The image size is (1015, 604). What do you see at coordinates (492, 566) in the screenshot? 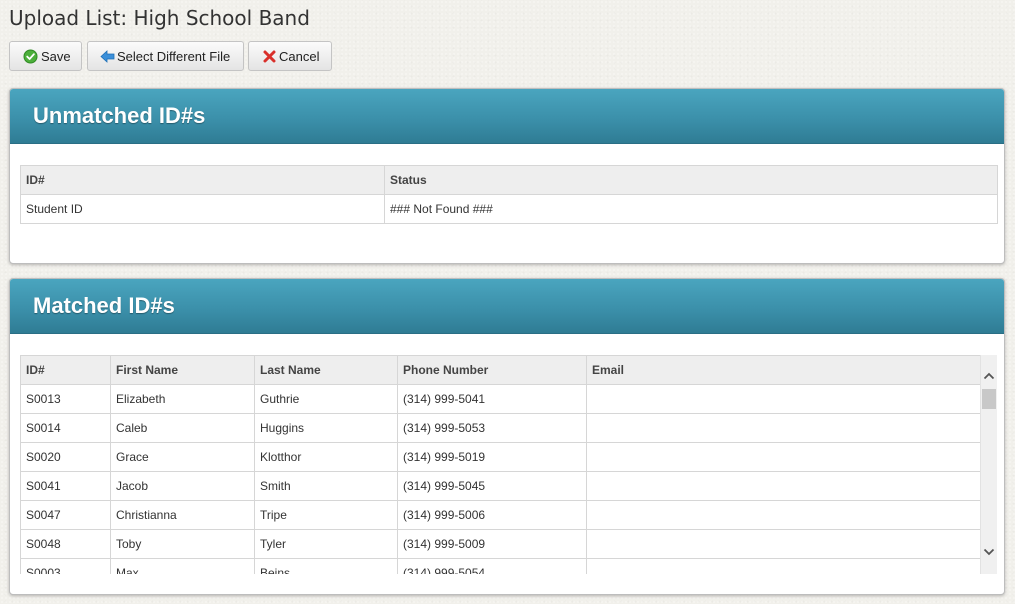
I see `cell-phone-number: (314) 999-5054` at bounding box center [492, 566].